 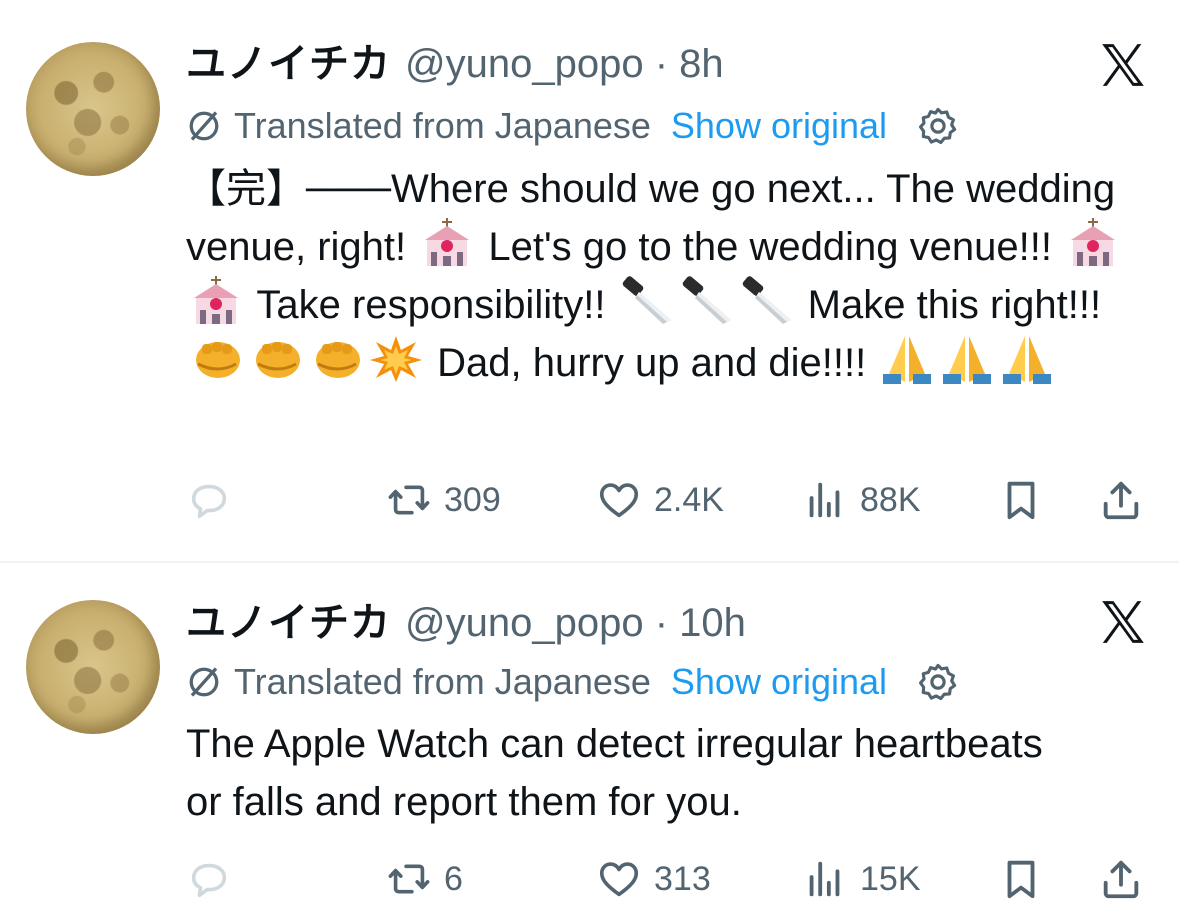 What do you see at coordinates (682, 878) in the screenshot?
I see `like-count: 313` at bounding box center [682, 878].